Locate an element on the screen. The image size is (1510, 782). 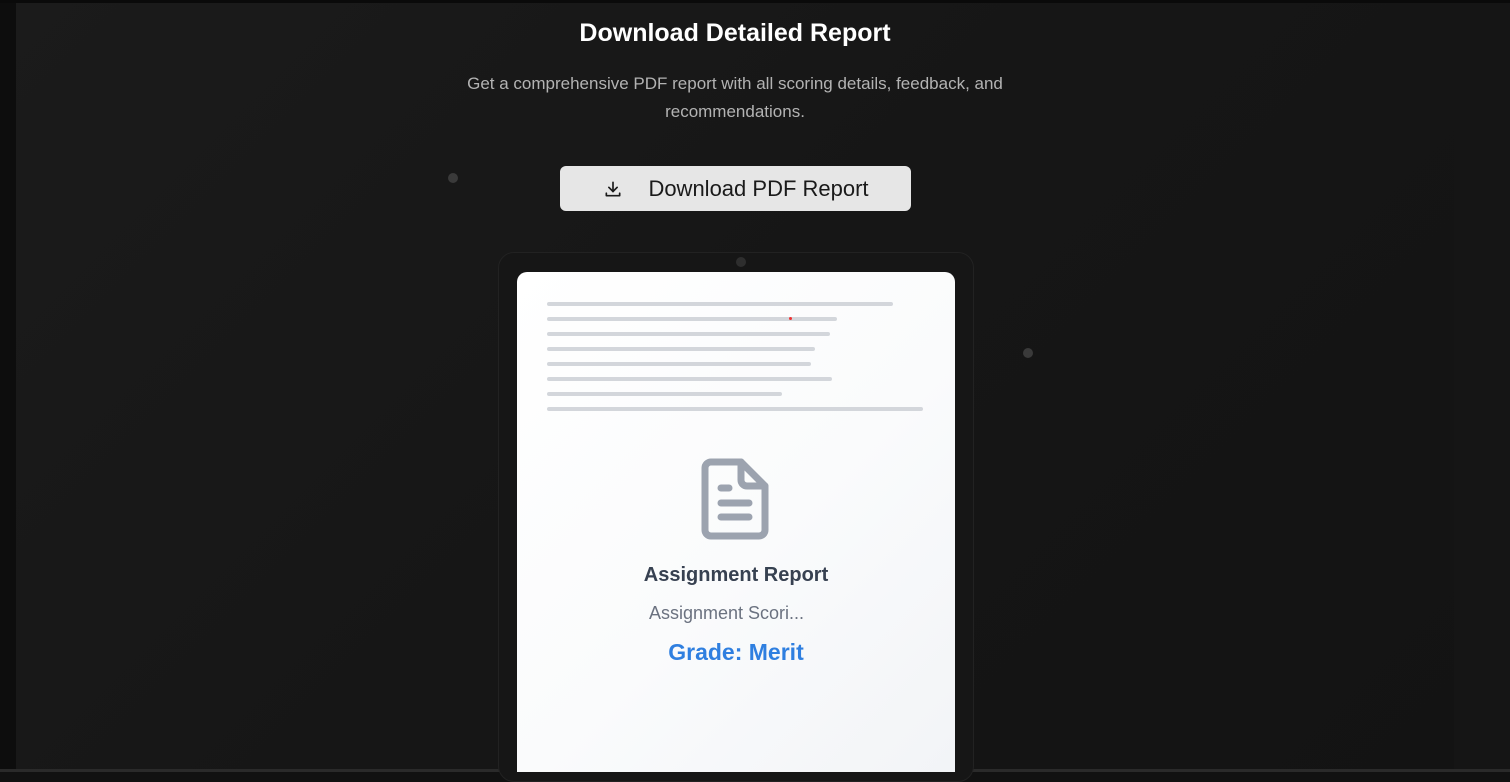
page-title: Download Detailed Report is located at coordinates (735, 33).